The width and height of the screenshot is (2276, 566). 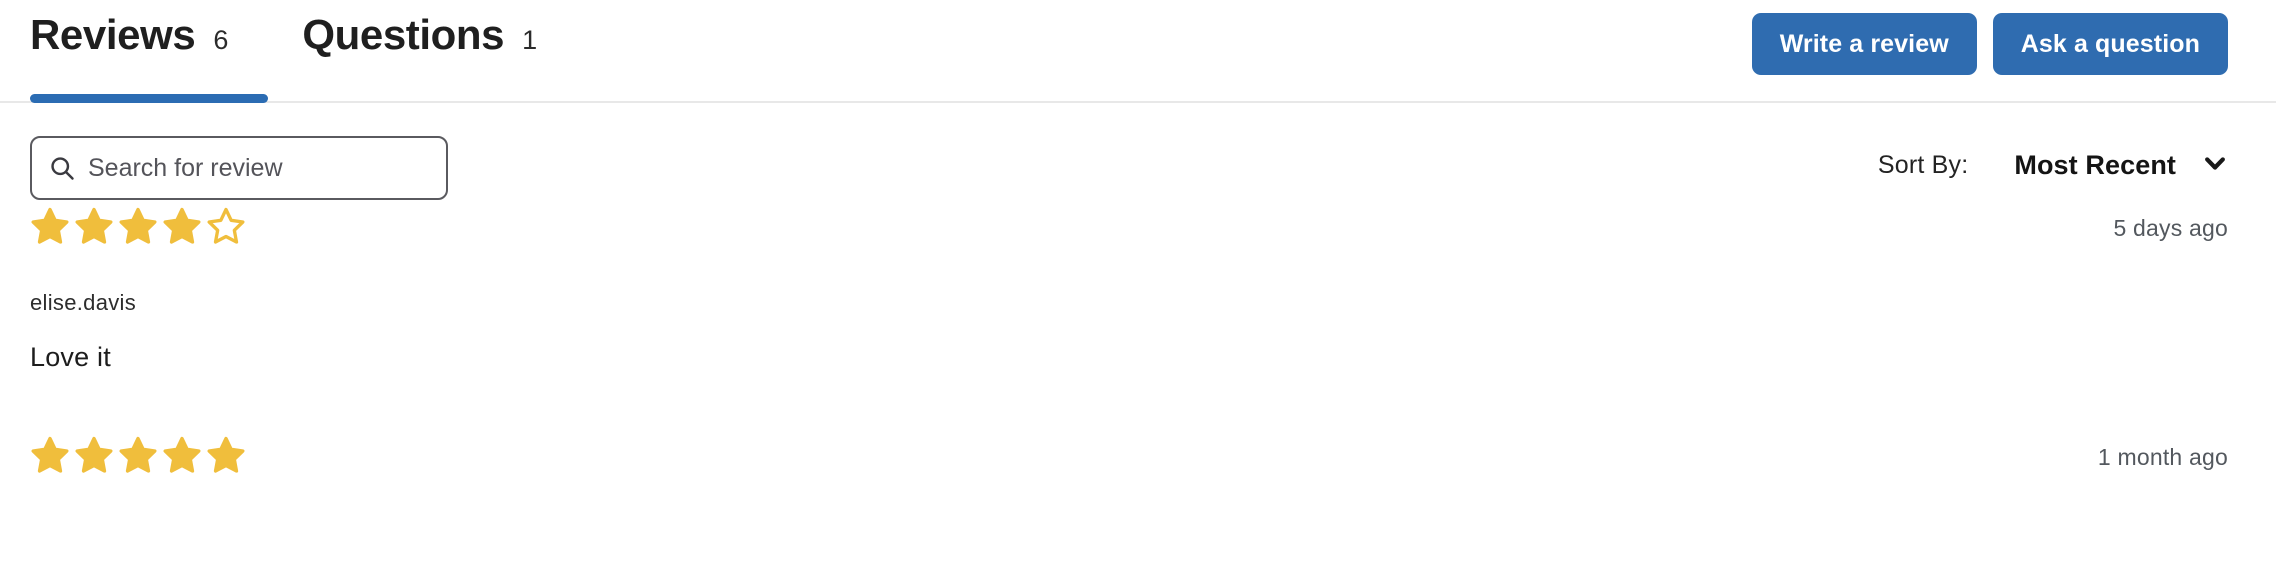 I want to click on tab-list: Reviews 6 Questions 1, so click(x=283, y=35).